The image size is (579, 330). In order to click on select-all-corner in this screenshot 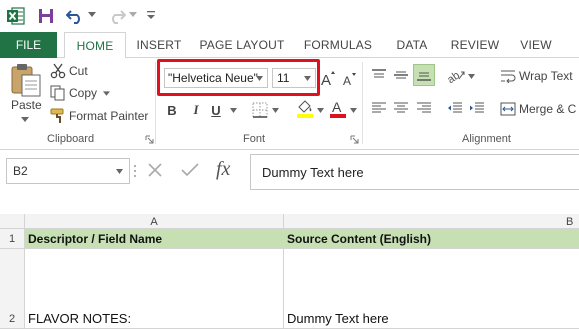, I will do `click(12, 221)`.